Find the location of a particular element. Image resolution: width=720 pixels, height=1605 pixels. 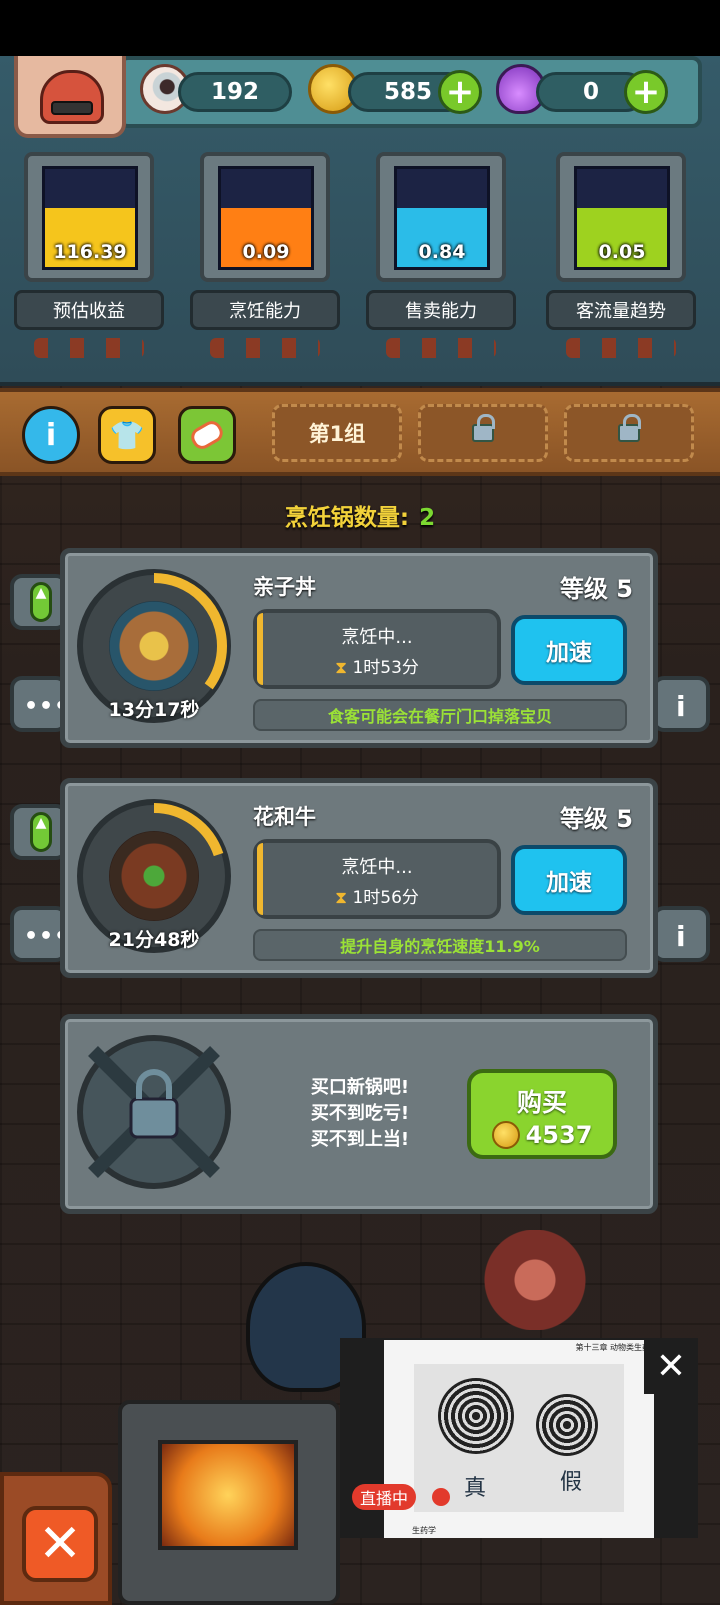

shirt-icon: 👕 is located at coordinates (127, 435).